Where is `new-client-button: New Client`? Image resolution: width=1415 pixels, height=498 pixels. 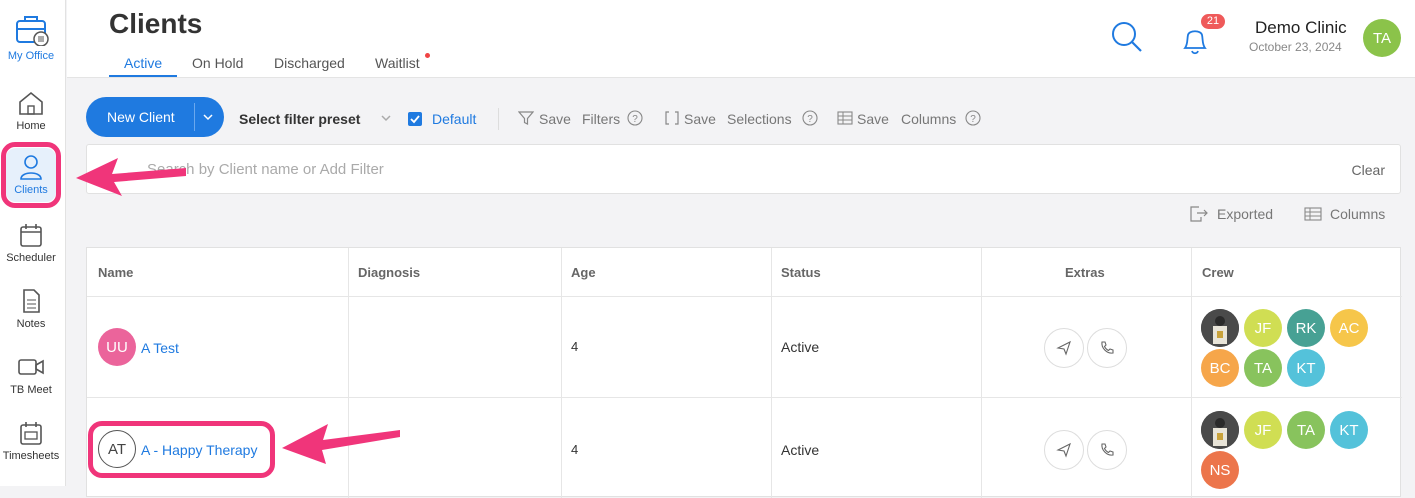
new-client-button: New Client is located at coordinates (155, 117).